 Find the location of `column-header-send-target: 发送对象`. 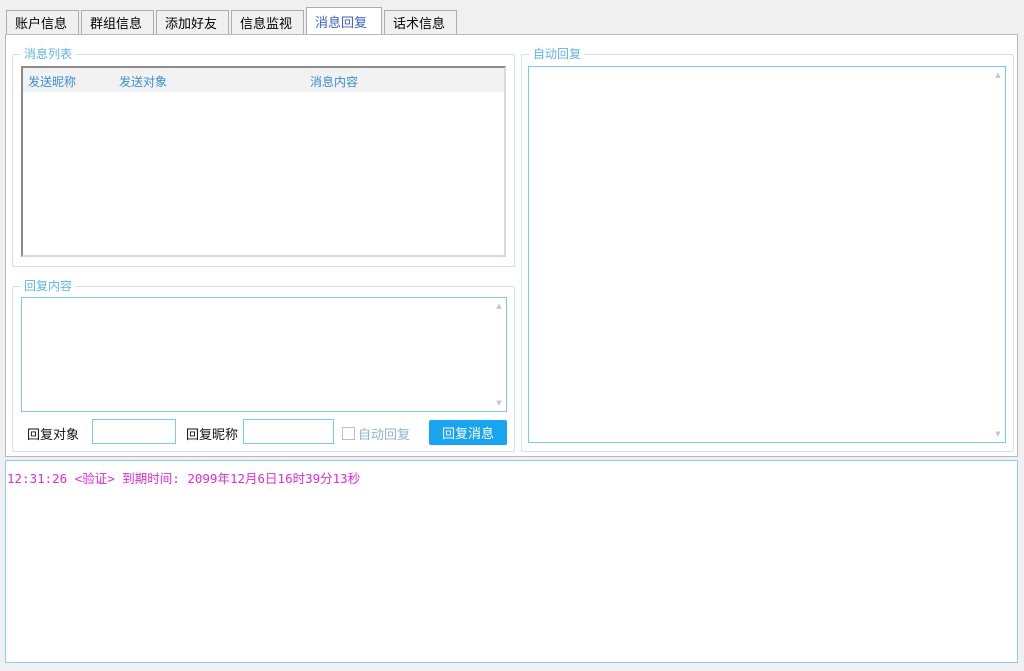

column-header-send-target: 发送对象 is located at coordinates (143, 81).